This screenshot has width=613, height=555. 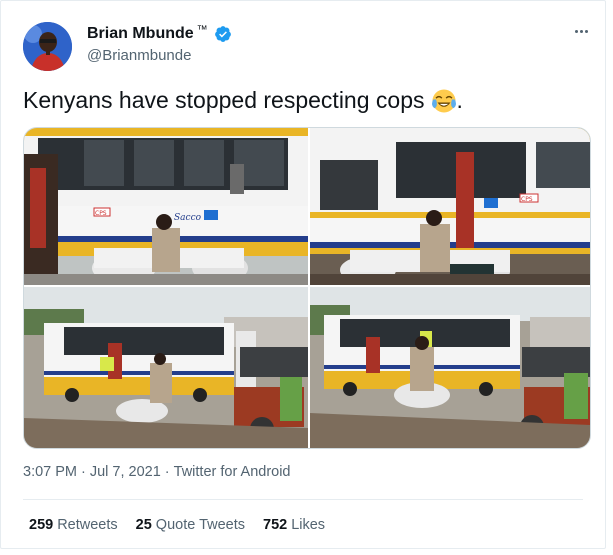 I want to click on author-handle: @Brianmbunde, so click(x=139, y=55).